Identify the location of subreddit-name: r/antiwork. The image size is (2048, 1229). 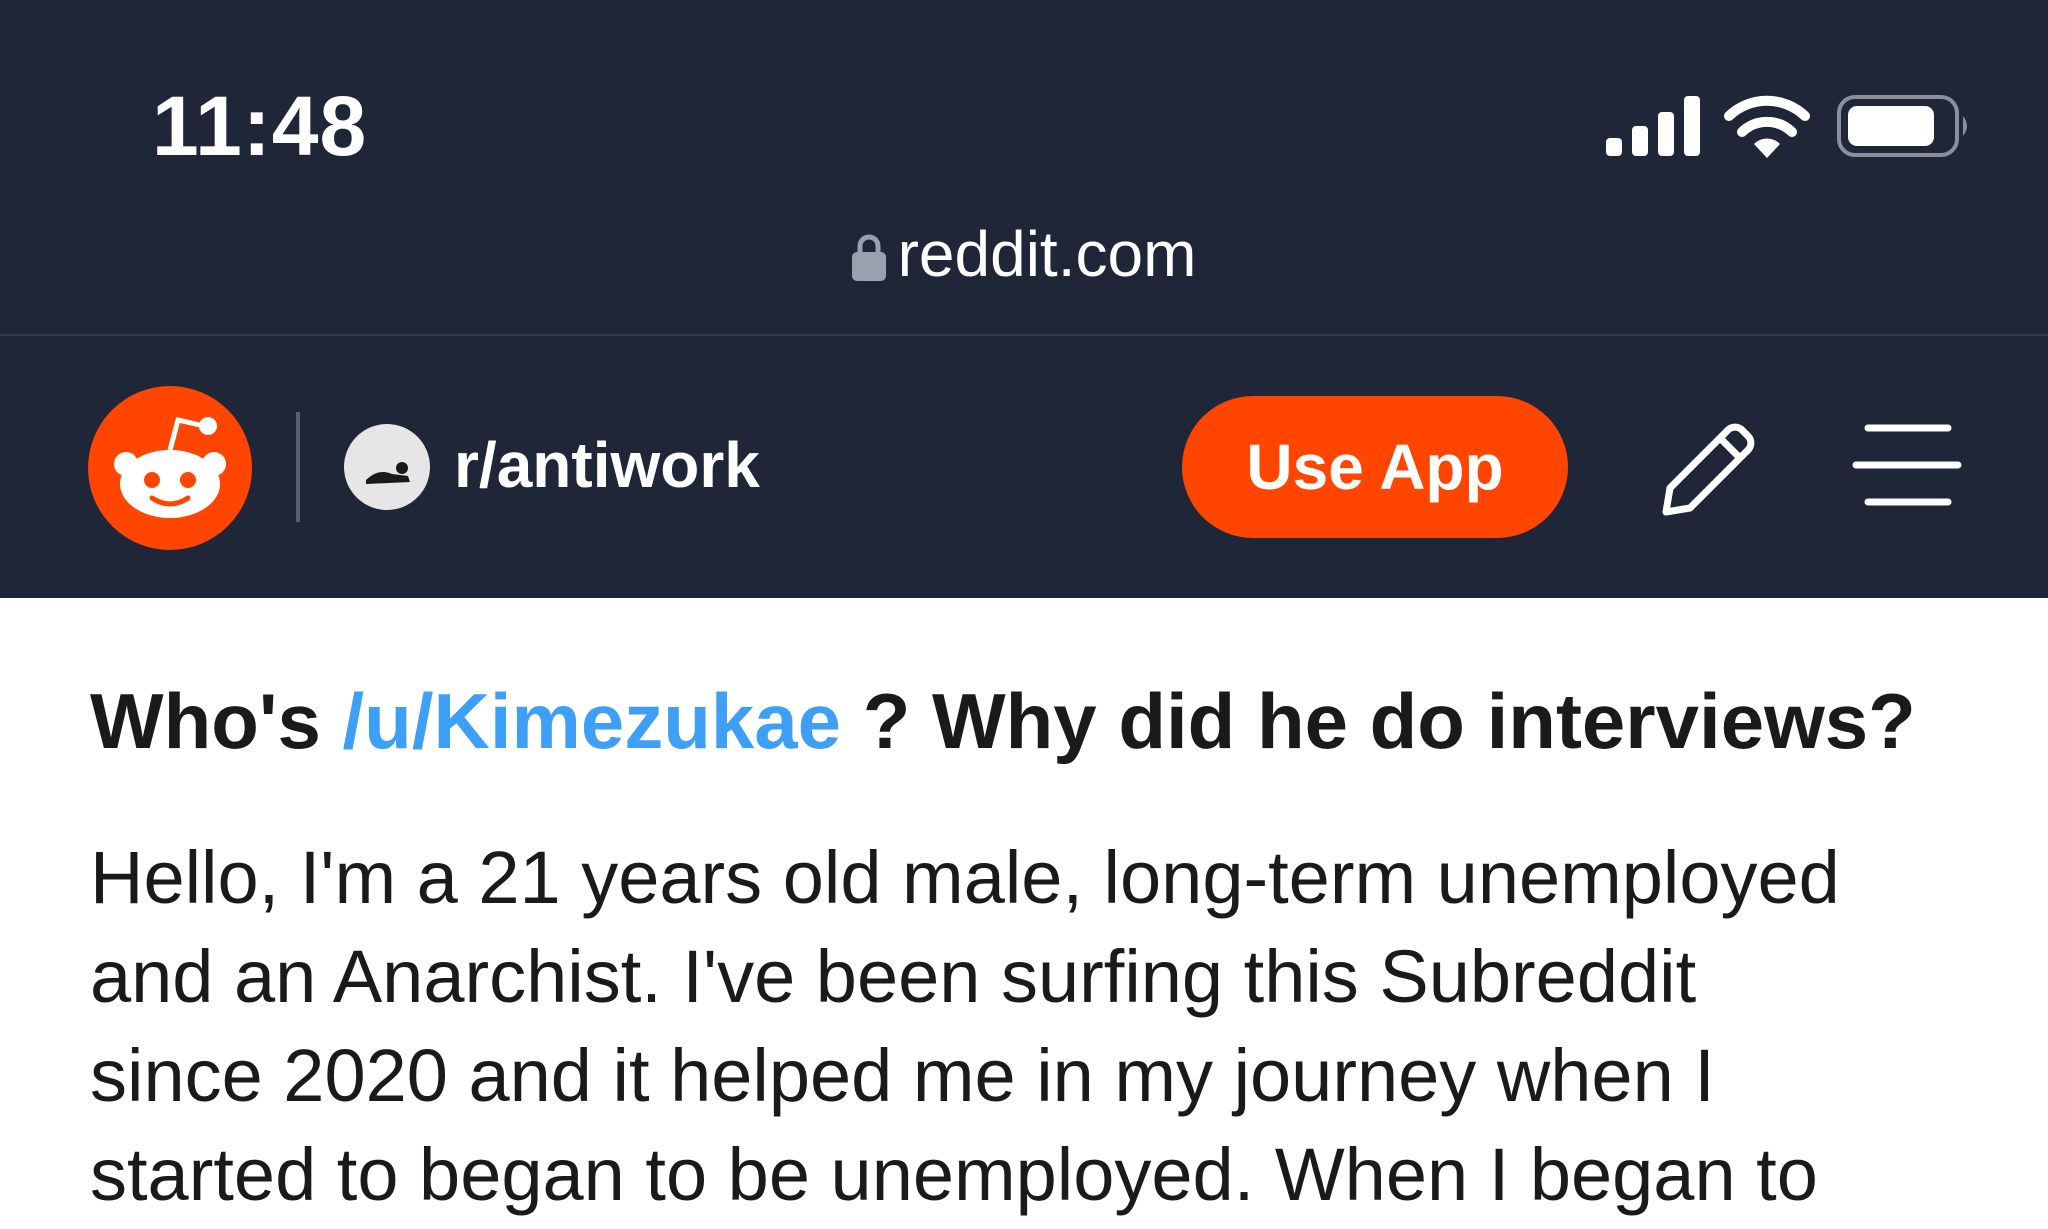
(607, 465).